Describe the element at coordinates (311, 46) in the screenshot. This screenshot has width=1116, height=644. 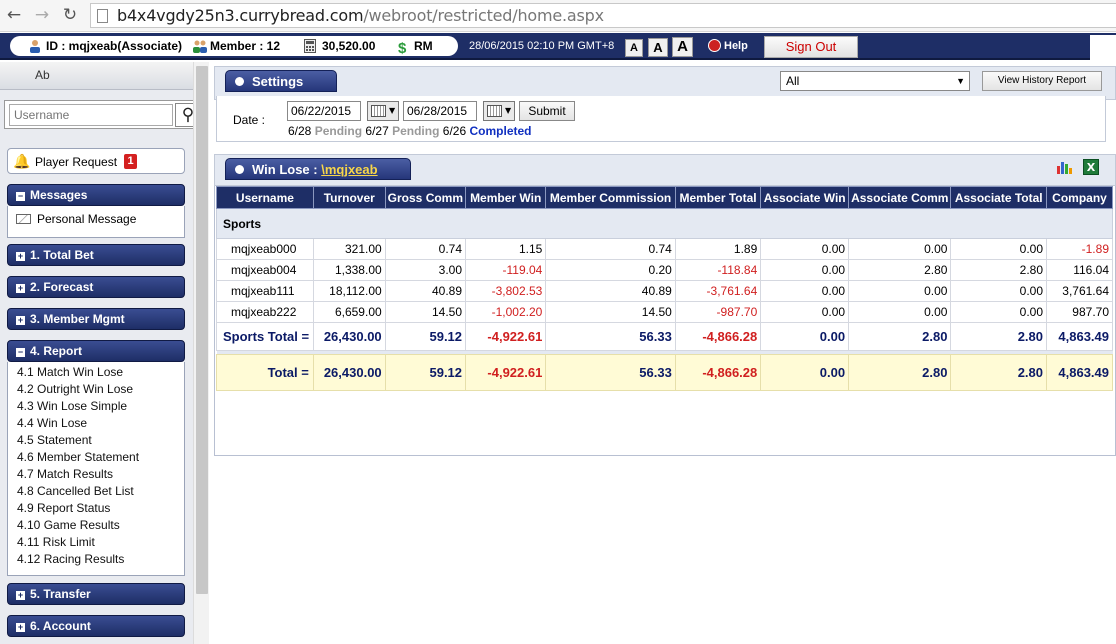
I see `calculator-icon` at that location.